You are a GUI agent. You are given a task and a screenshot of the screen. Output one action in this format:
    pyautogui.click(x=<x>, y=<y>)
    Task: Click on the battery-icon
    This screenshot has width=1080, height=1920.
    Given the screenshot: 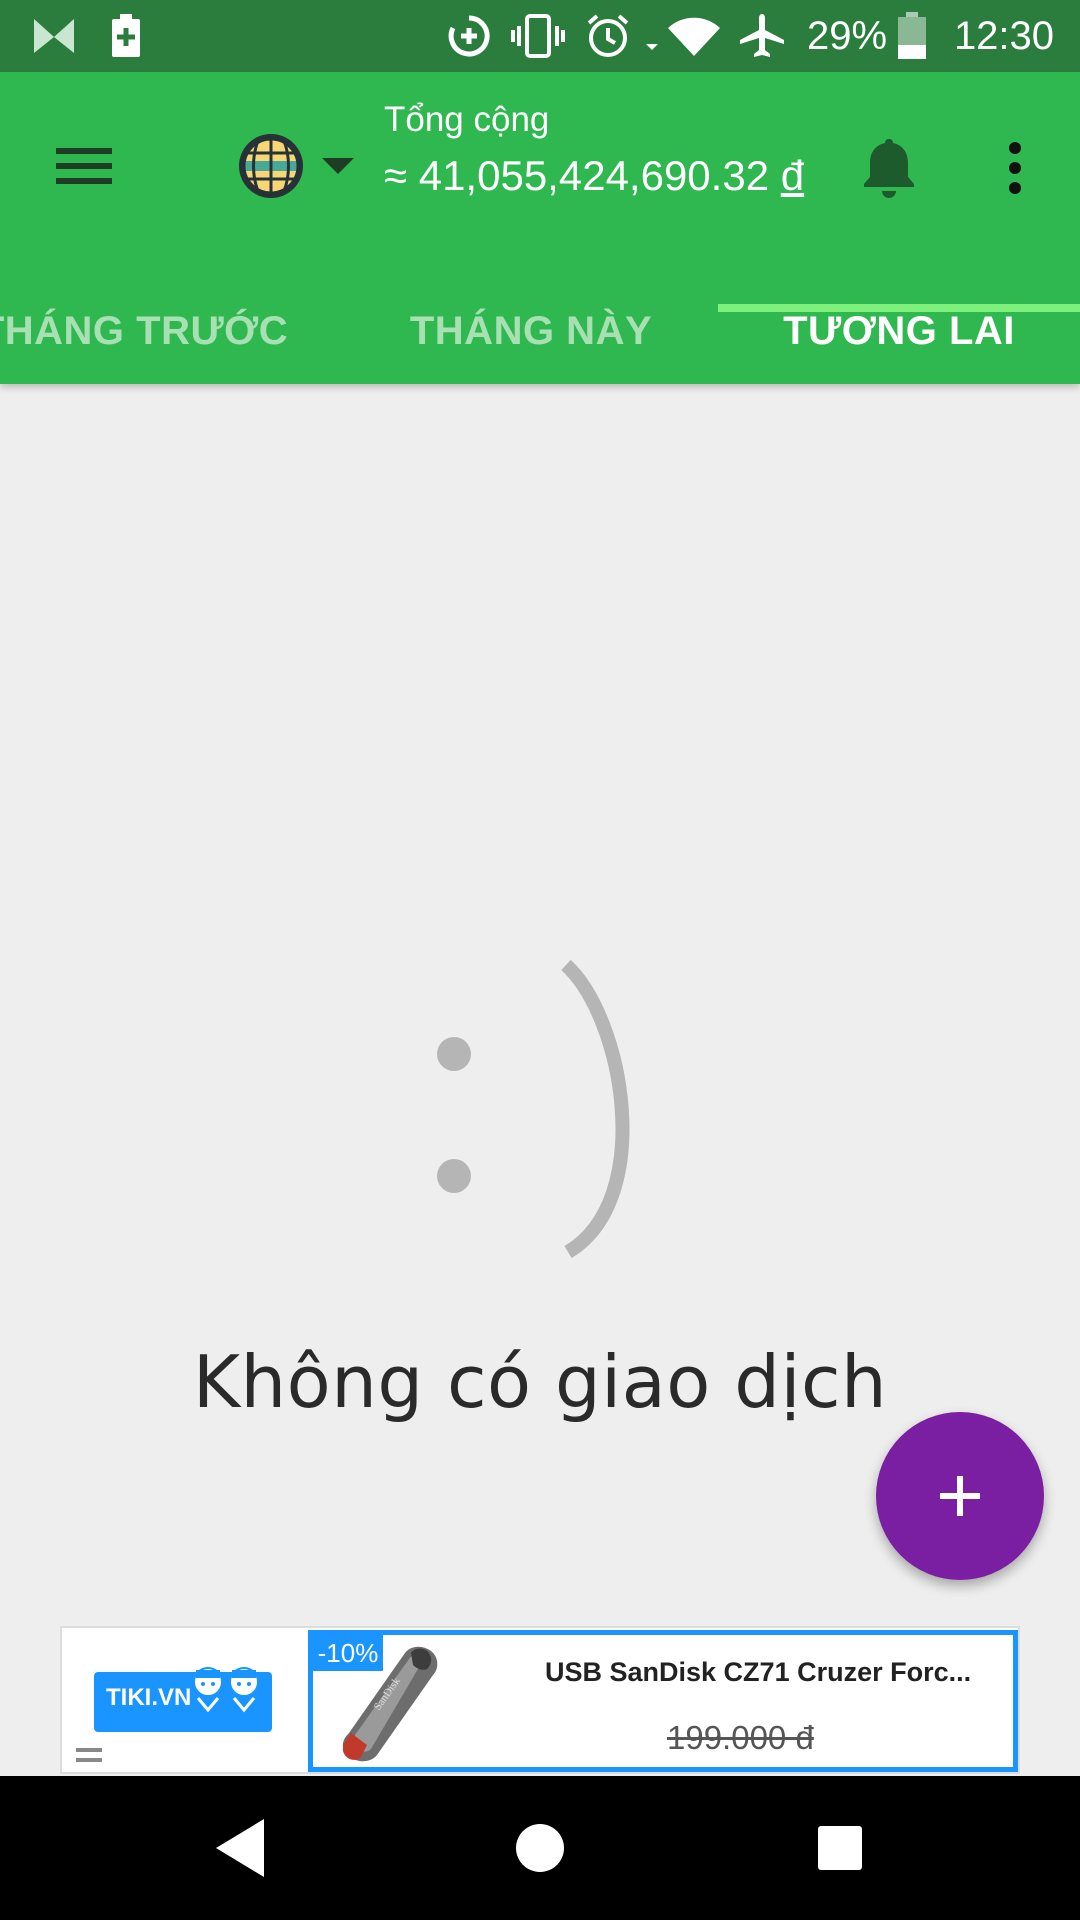 What is the action you would take?
    pyautogui.click(x=912, y=36)
    